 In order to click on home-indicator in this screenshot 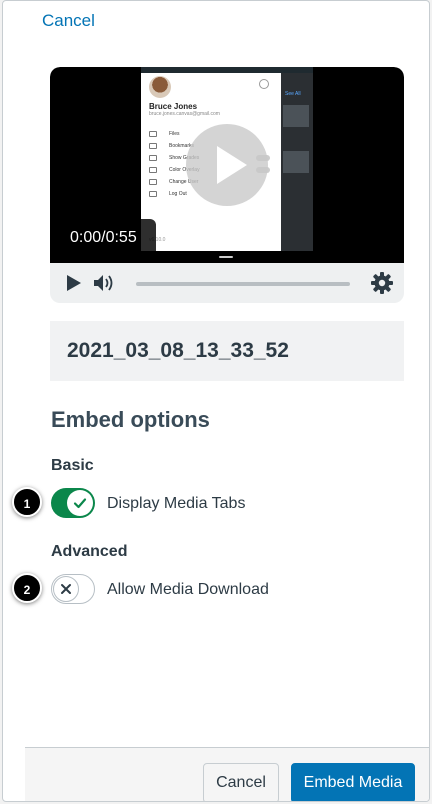, I will do `click(226, 257)`.